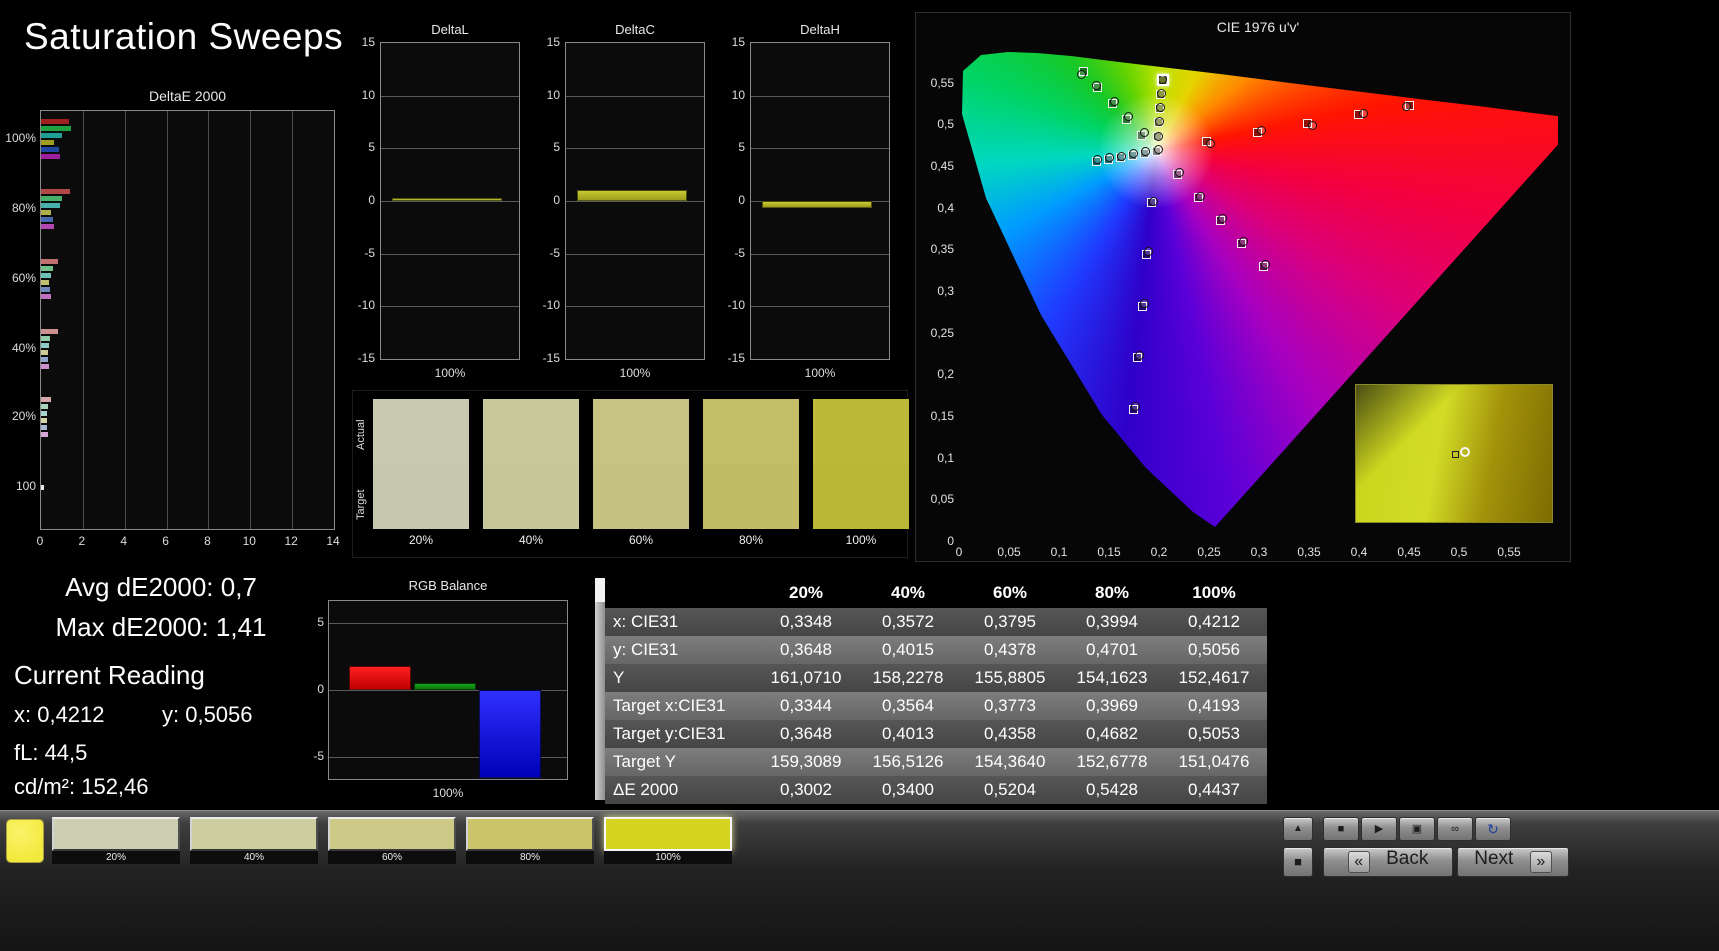 This screenshot has width=1719, height=951. Describe the element at coordinates (530, 840) in the screenshot. I see `saturation-swatch-button-80%: 80%` at that location.